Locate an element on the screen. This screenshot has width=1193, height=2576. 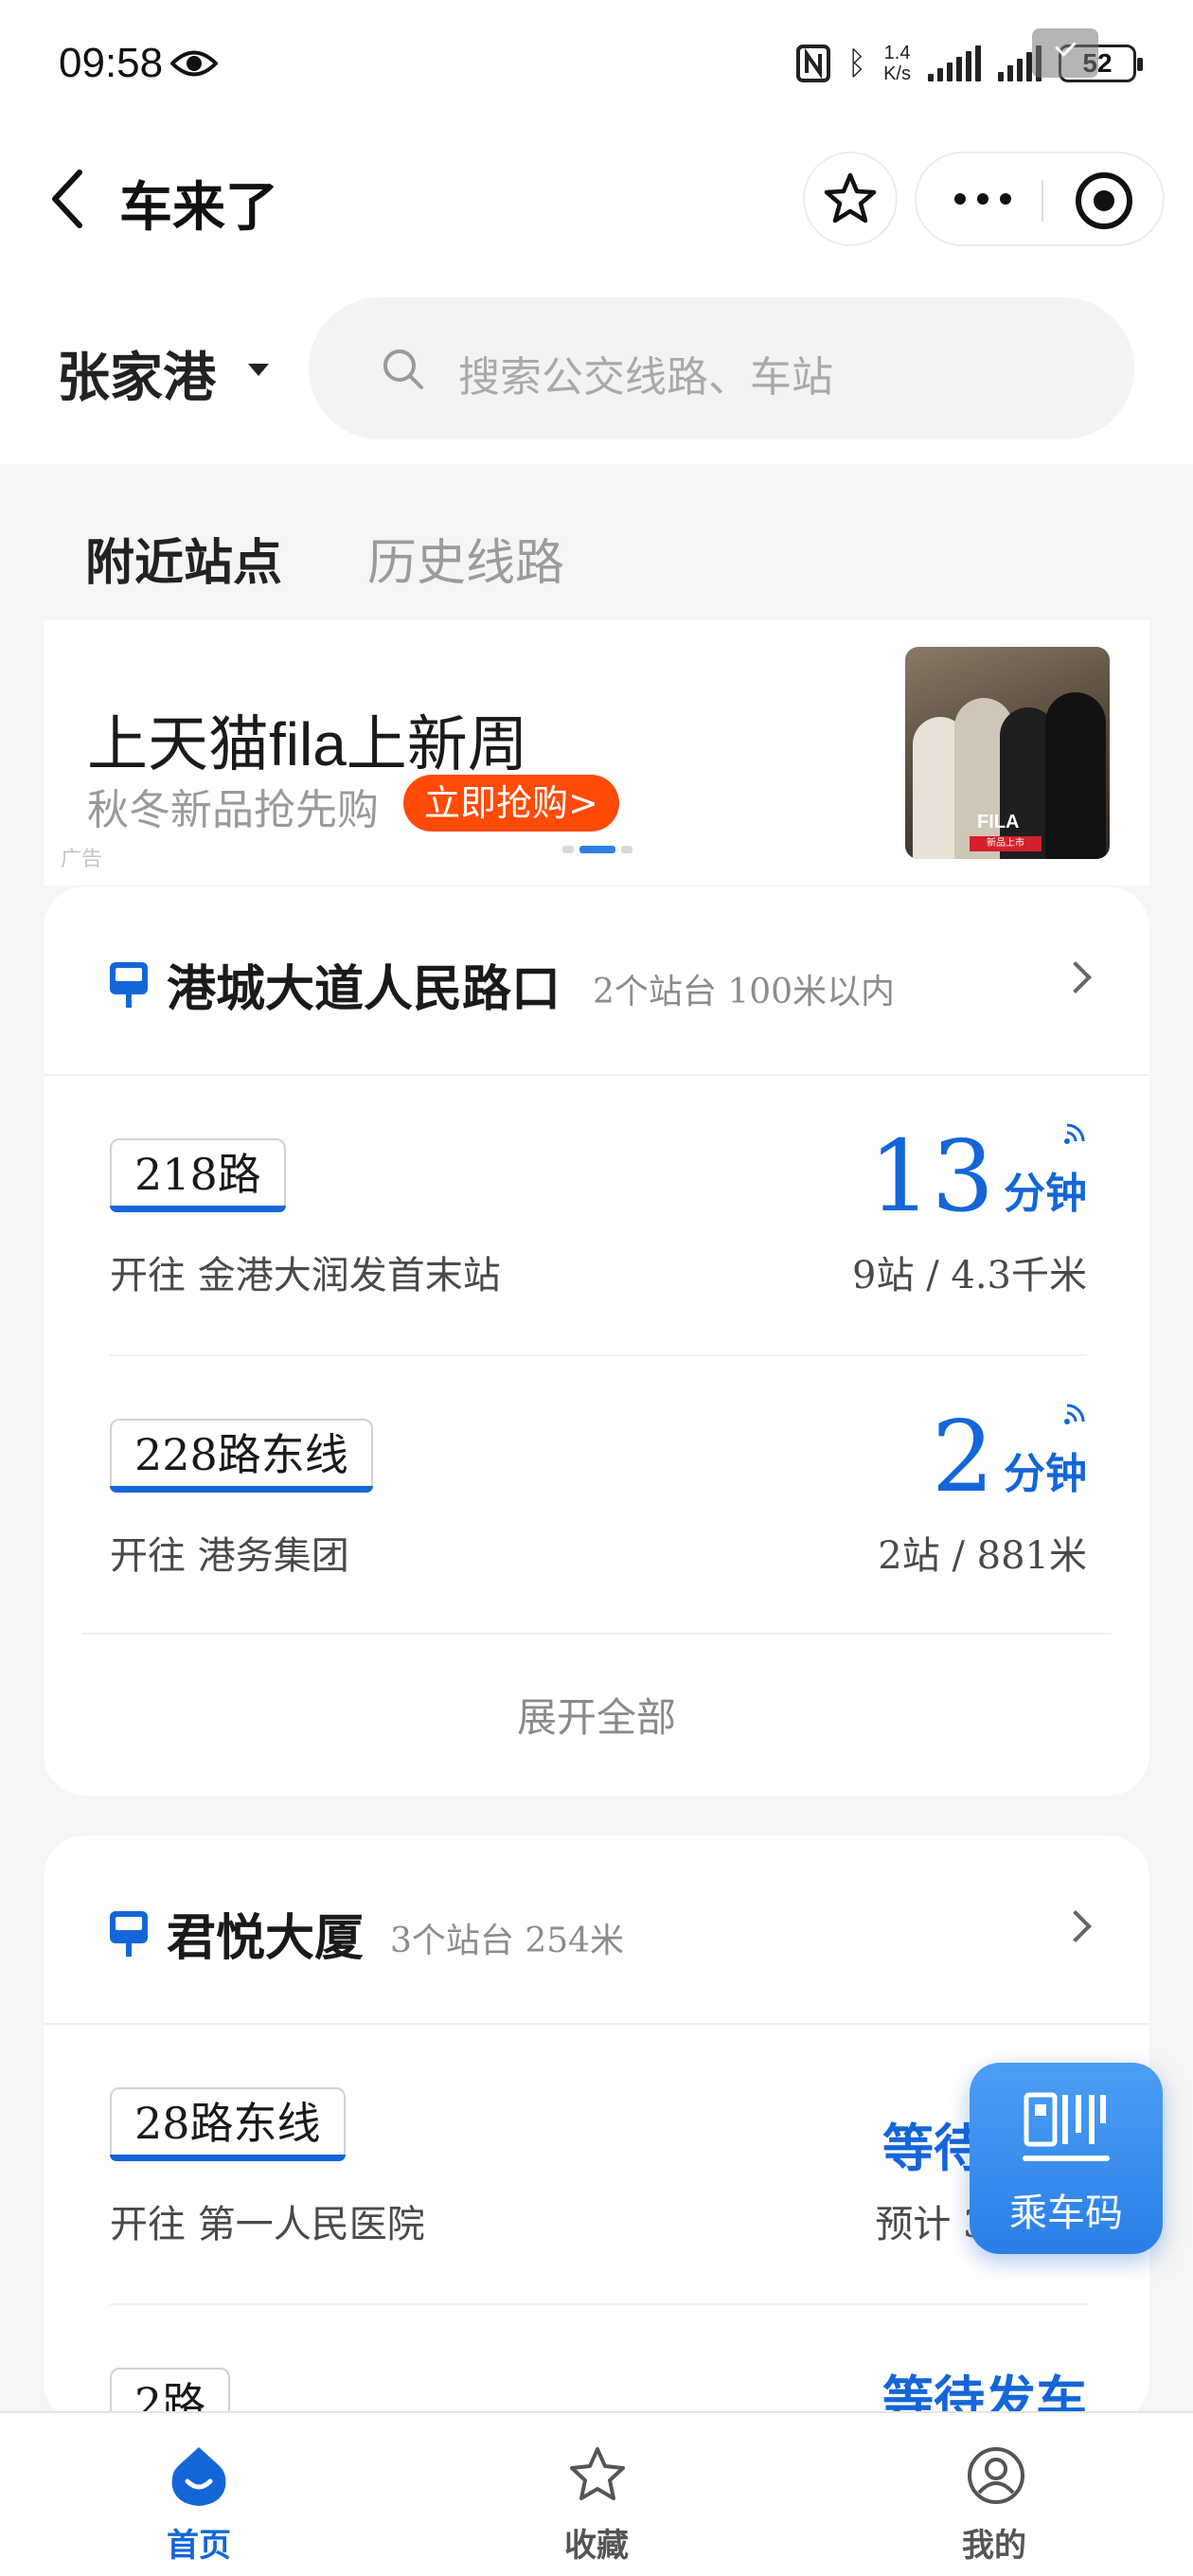
route-badge: 28路东线 is located at coordinates (228, 2124).